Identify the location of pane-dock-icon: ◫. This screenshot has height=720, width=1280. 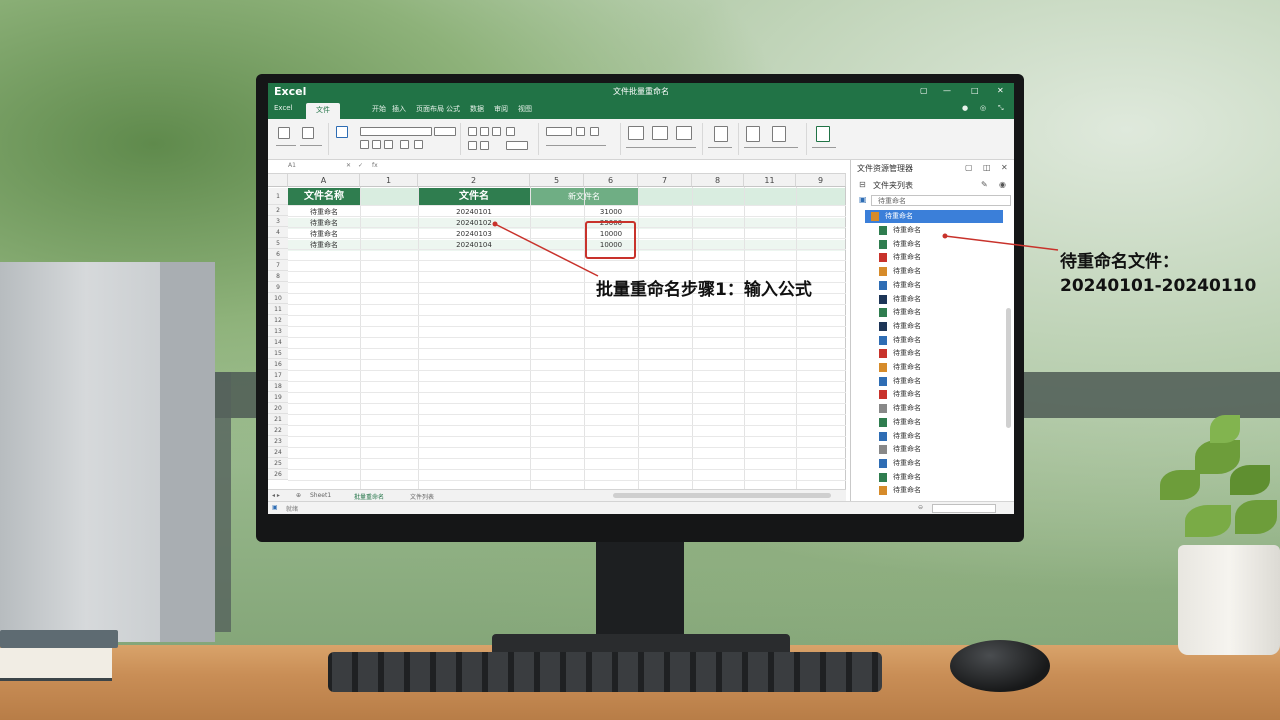
(987, 167).